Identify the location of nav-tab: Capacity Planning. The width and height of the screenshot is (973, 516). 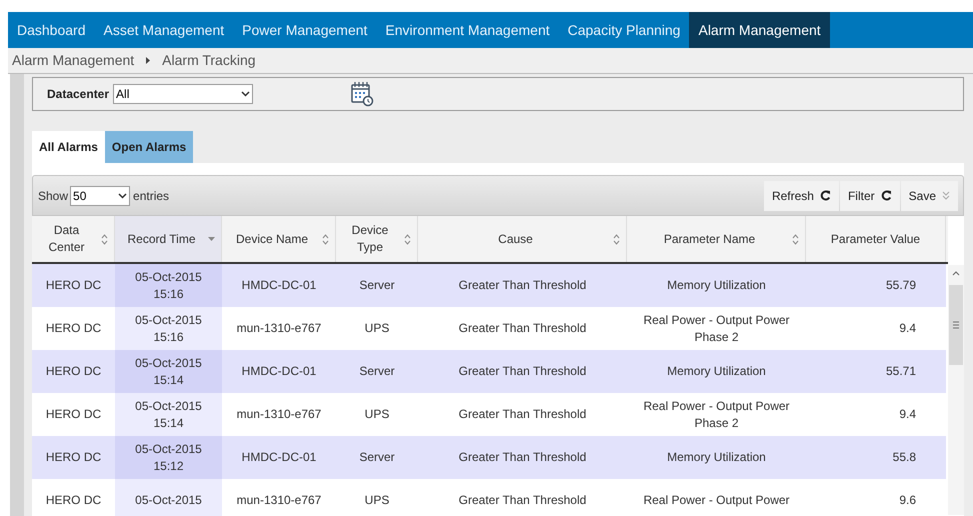
(624, 30).